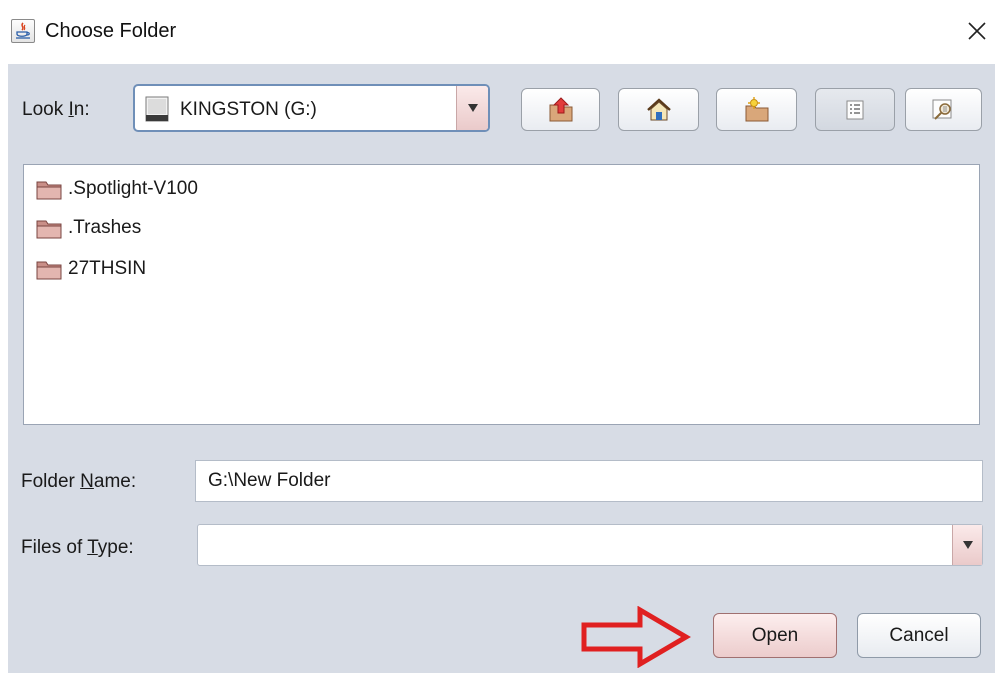  I want to click on home-button, so click(658, 109).